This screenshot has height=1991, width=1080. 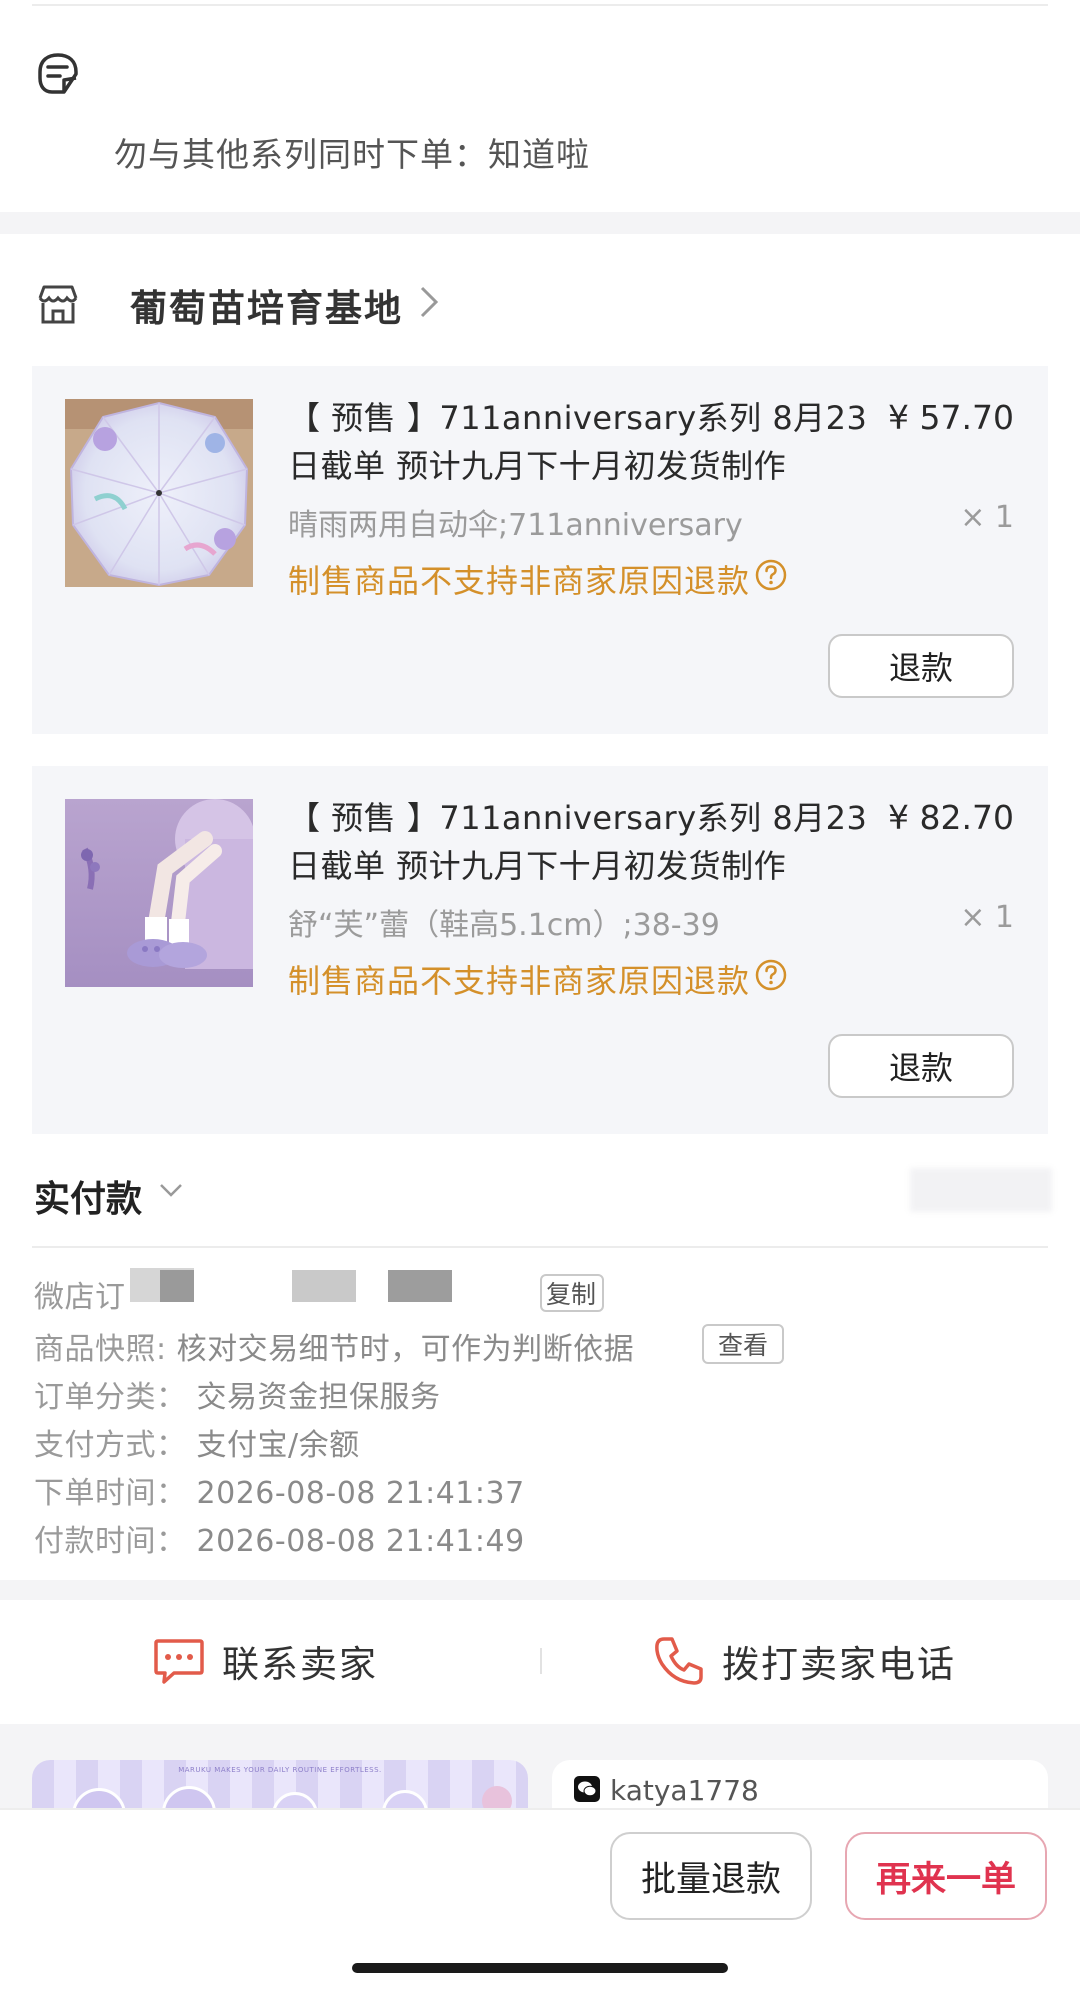 I want to click on snapshot-row: 商品快照: 核对交易细节时，可作为判断依据, so click(x=334, y=1346).